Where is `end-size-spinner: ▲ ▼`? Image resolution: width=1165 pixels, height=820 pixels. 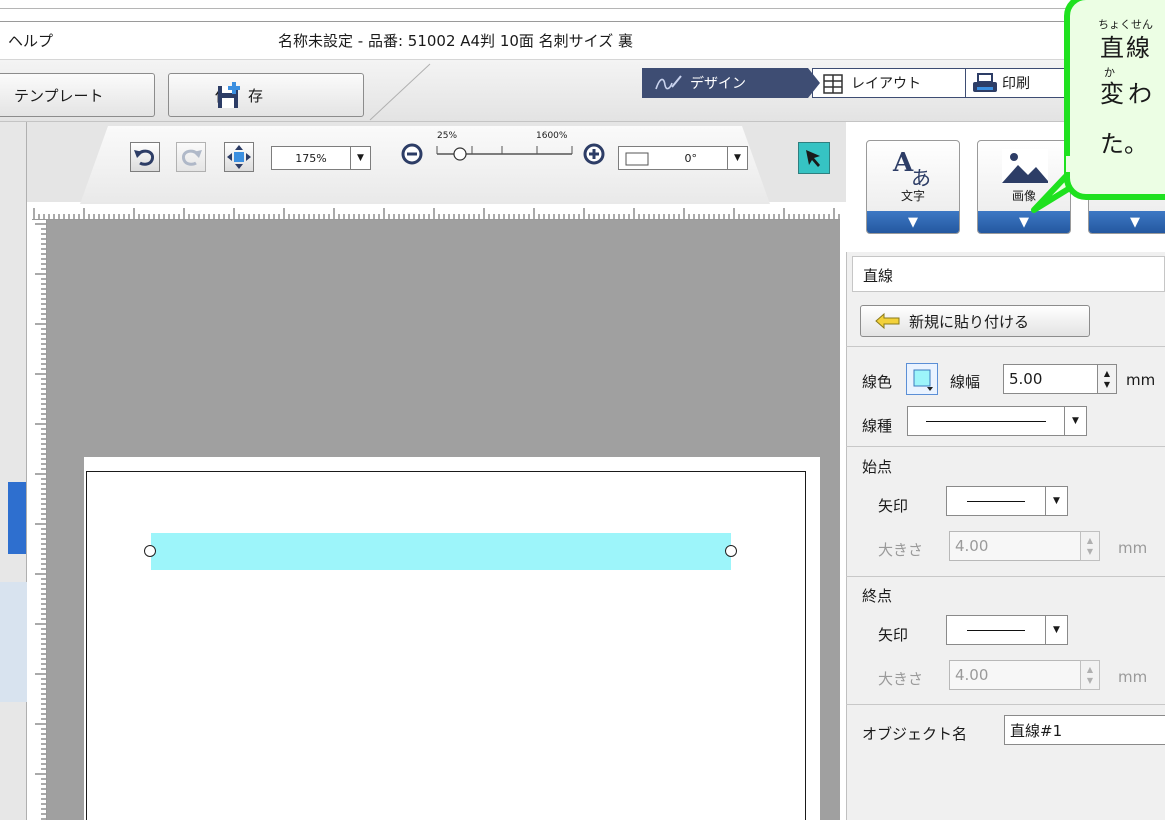 end-size-spinner: ▲ ▼ is located at coordinates (1090, 675).